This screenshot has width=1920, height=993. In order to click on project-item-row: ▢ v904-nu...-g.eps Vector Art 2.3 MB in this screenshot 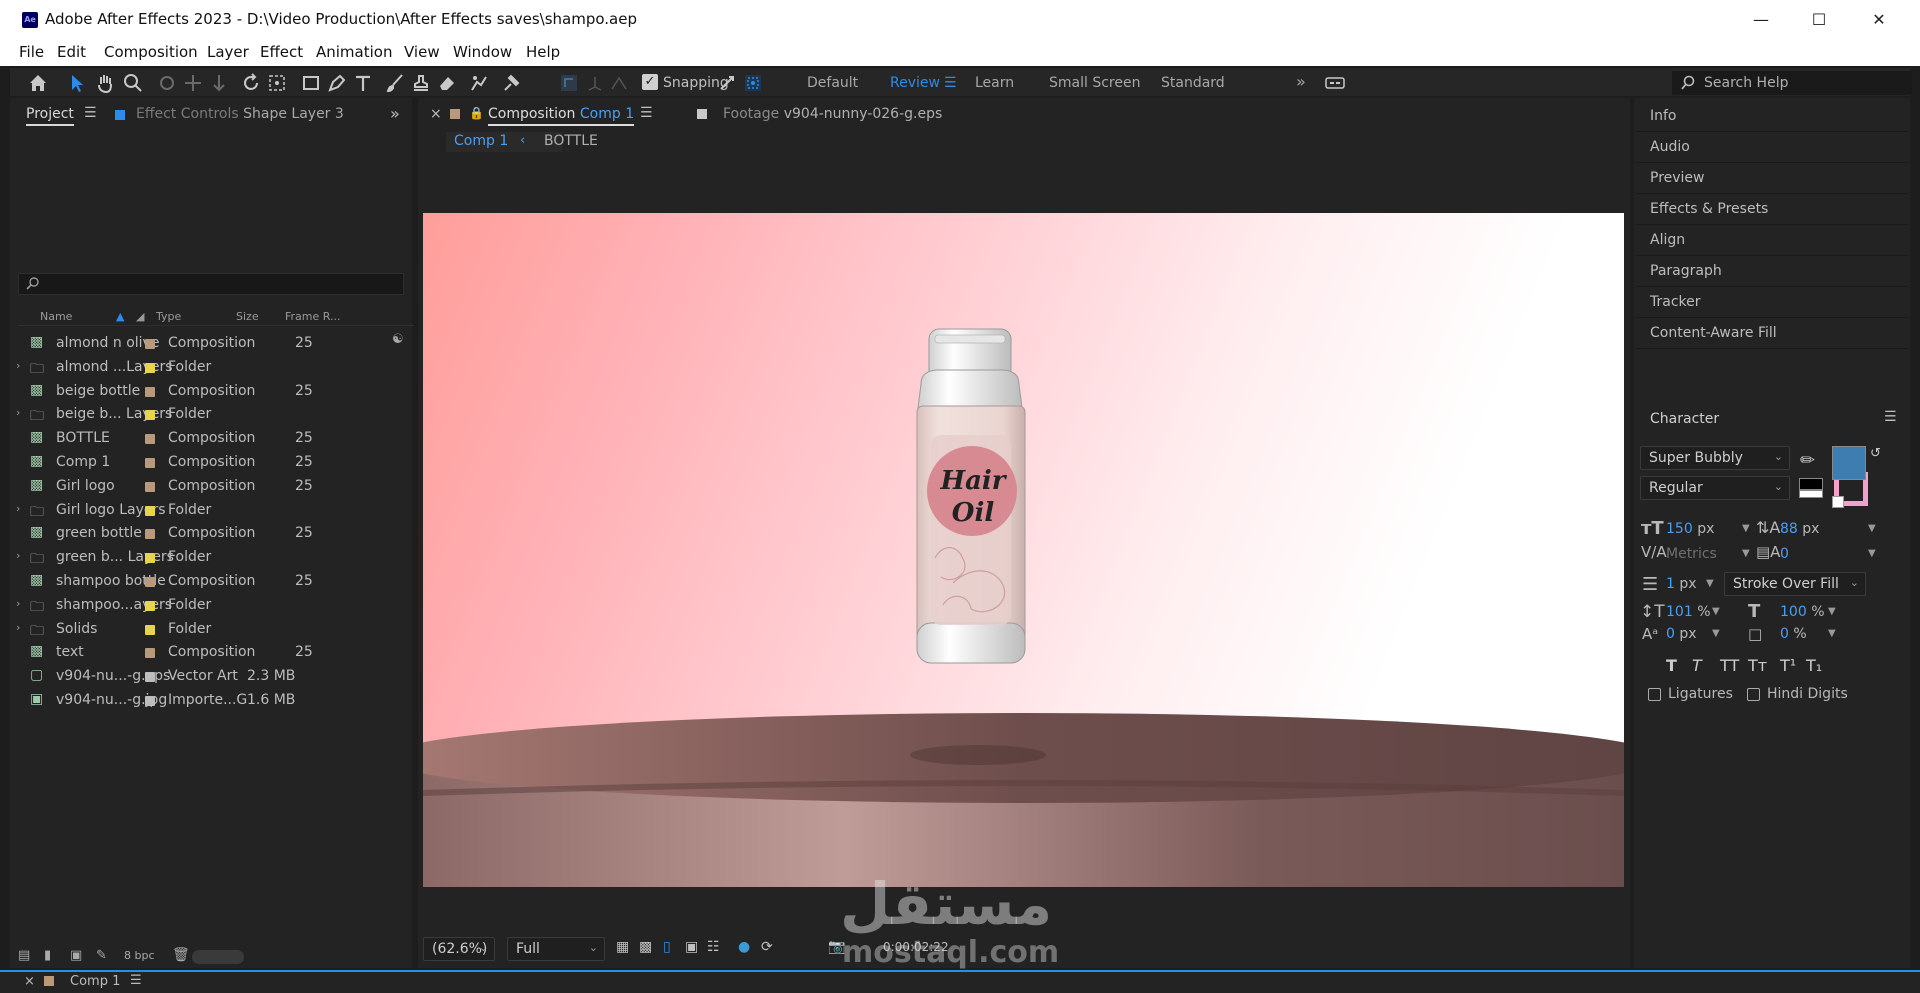, I will do `click(211, 677)`.